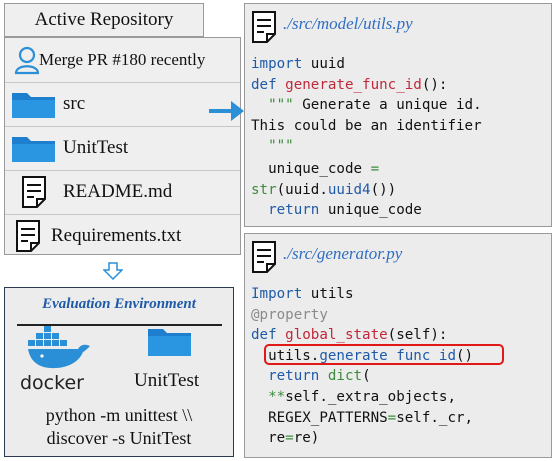 This screenshot has width=555, height=461. What do you see at coordinates (59, 347) in the screenshot?
I see `docker-whale-icon` at bounding box center [59, 347].